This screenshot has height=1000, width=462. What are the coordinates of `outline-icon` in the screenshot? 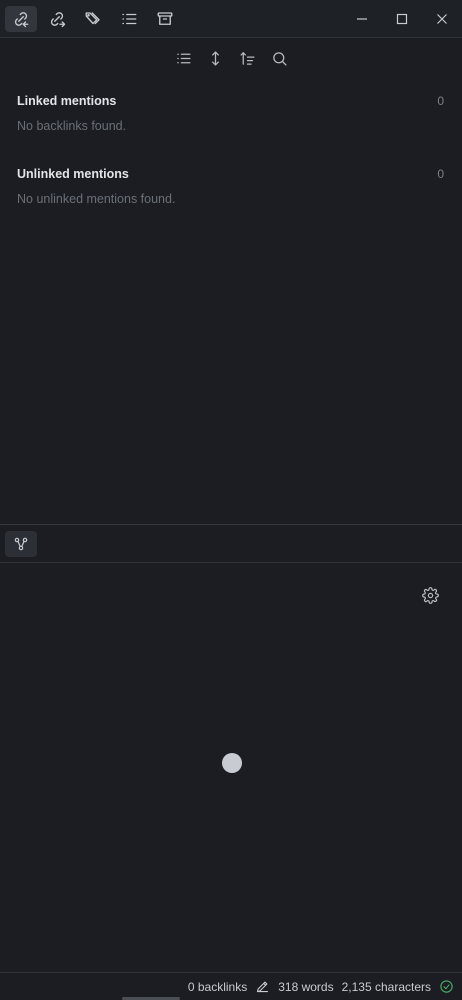 It's located at (129, 18).